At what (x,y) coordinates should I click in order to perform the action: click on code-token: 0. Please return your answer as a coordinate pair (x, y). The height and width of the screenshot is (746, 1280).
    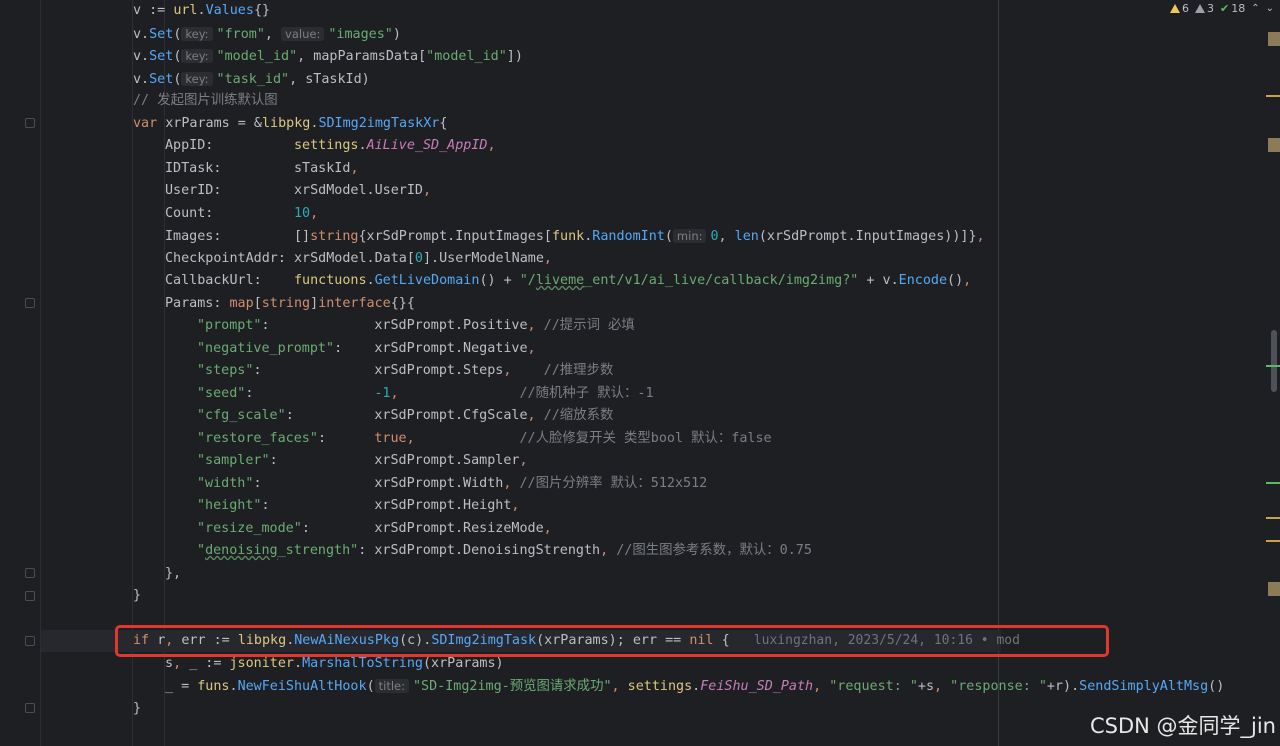
    Looking at the image, I should click on (714, 236).